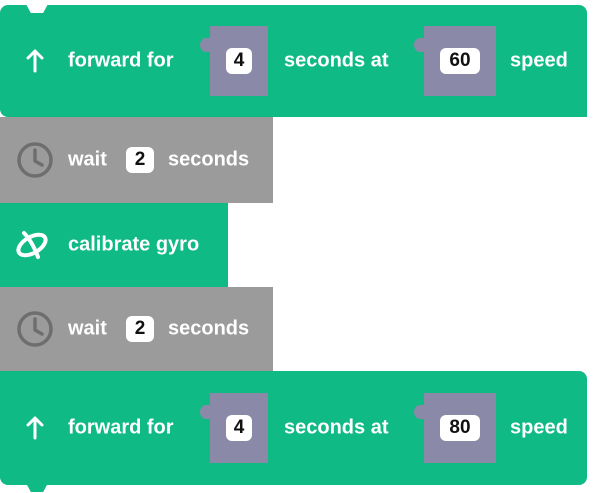 The width and height of the screenshot is (593, 493). I want to click on calibrate-gyro-block: calibrate gyro, so click(114, 249).